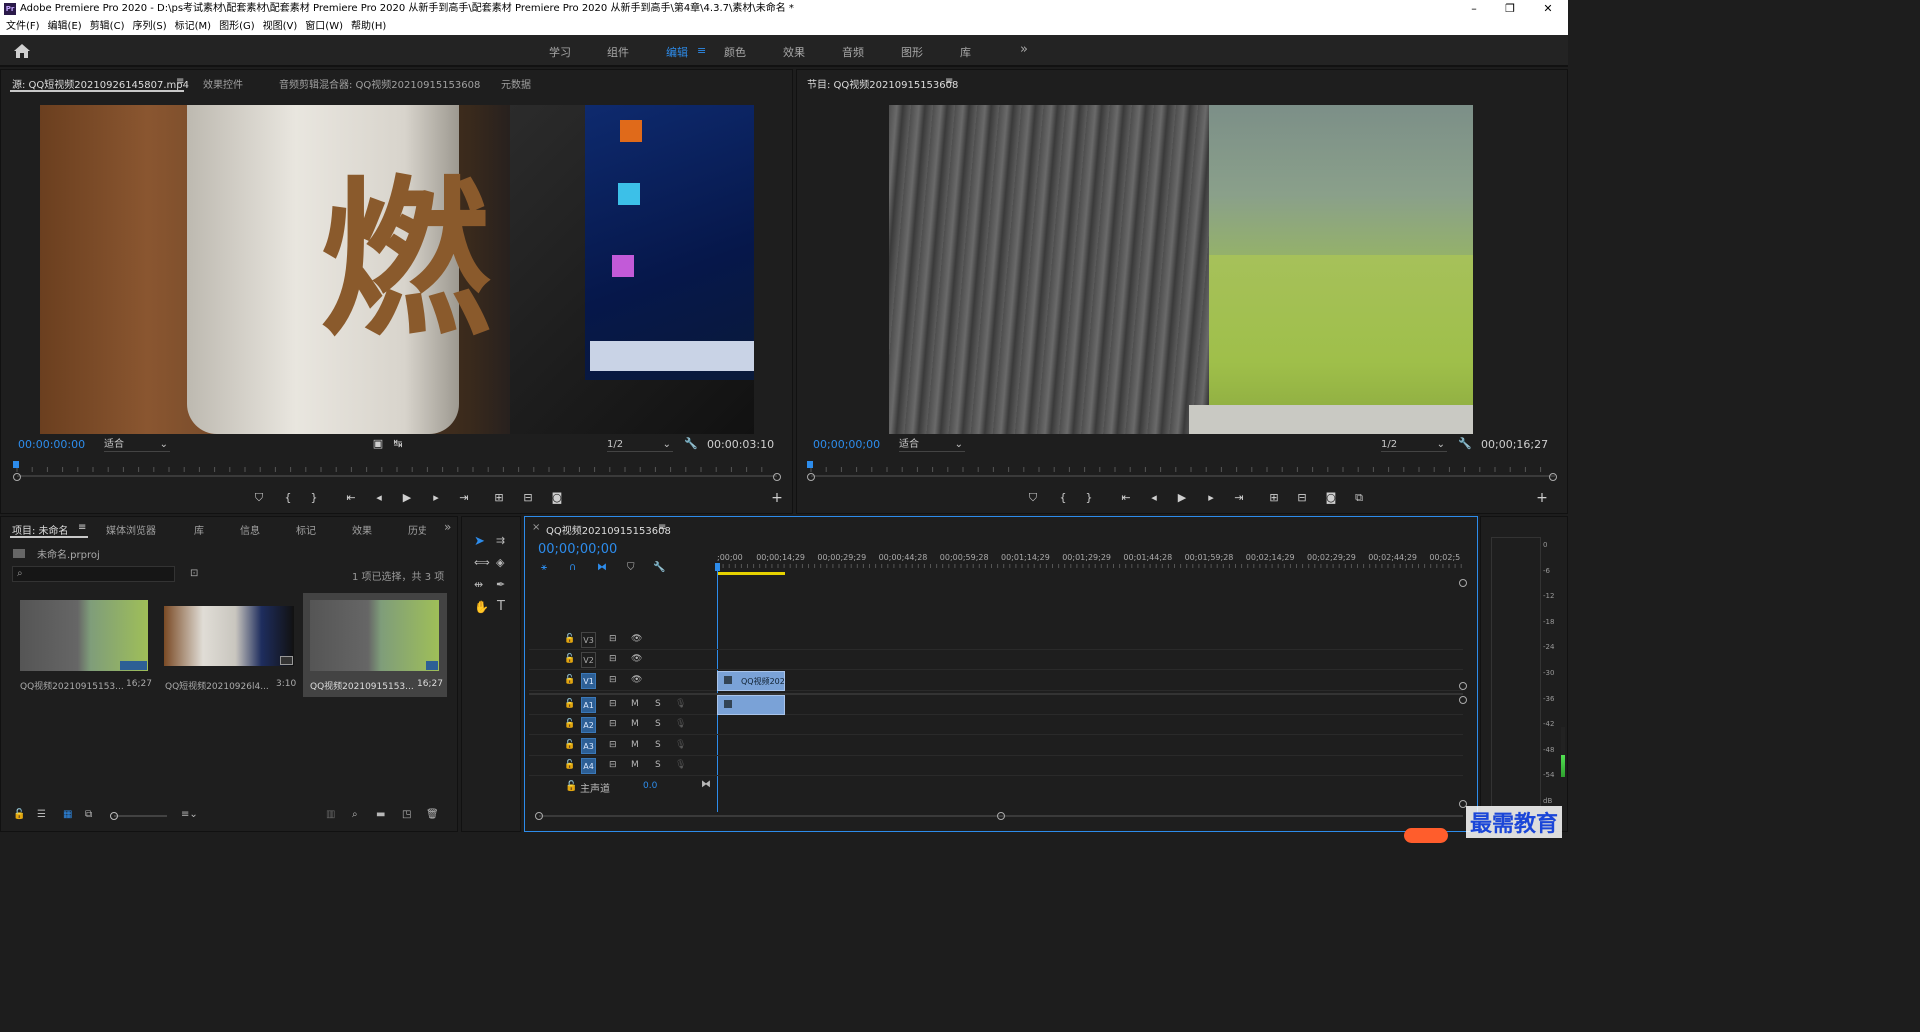  What do you see at coordinates (557, 498) in the screenshot?
I see `export-frame-camera-icon: ◙` at bounding box center [557, 498].